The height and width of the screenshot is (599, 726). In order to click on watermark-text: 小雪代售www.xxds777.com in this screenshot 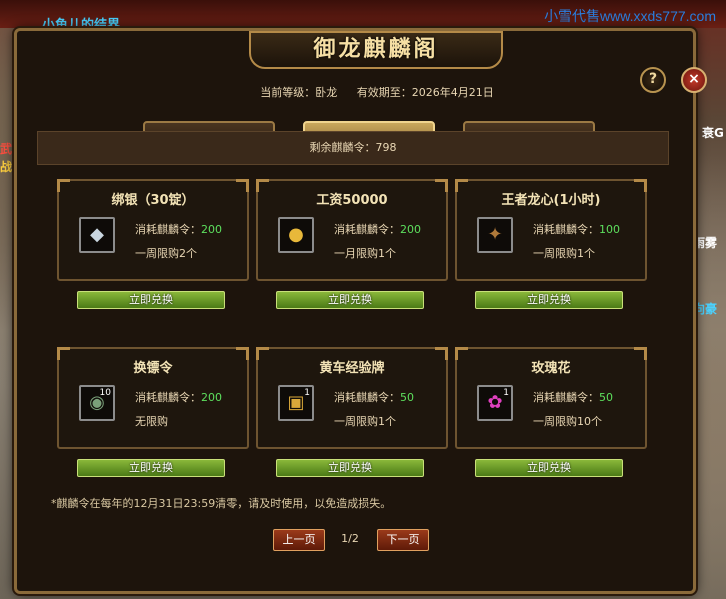, I will do `click(630, 16)`.